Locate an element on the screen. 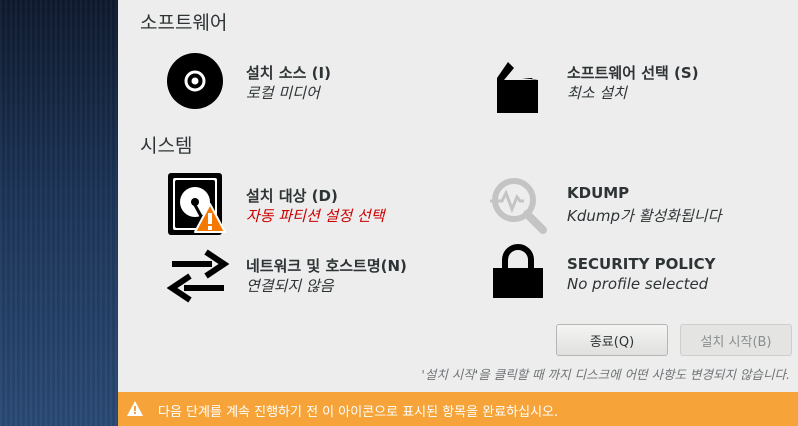  sidebar is located at coordinates (59, 213).